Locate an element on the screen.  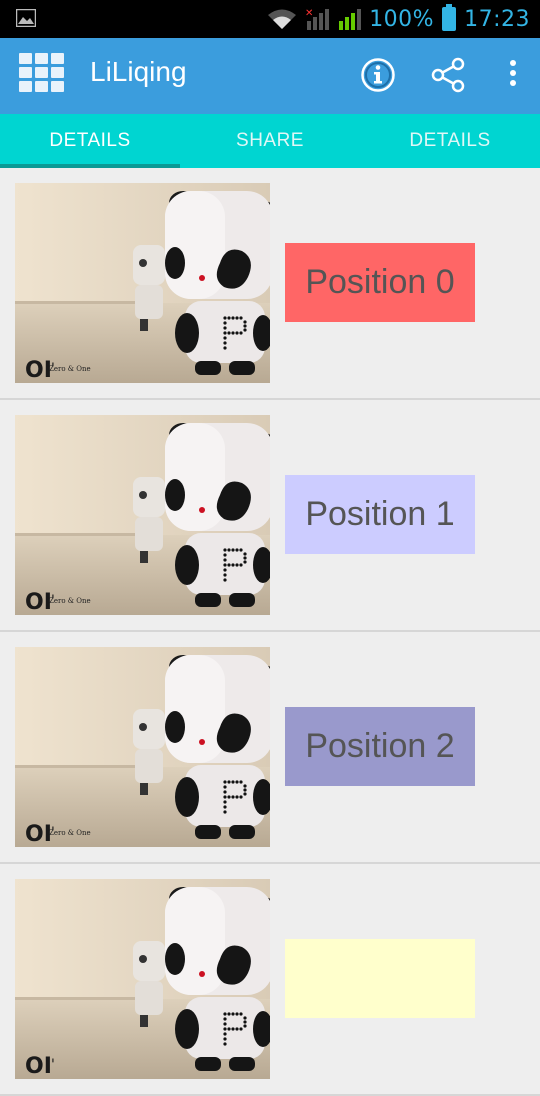
position-label: Position 1 is located at coordinates (380, 514).